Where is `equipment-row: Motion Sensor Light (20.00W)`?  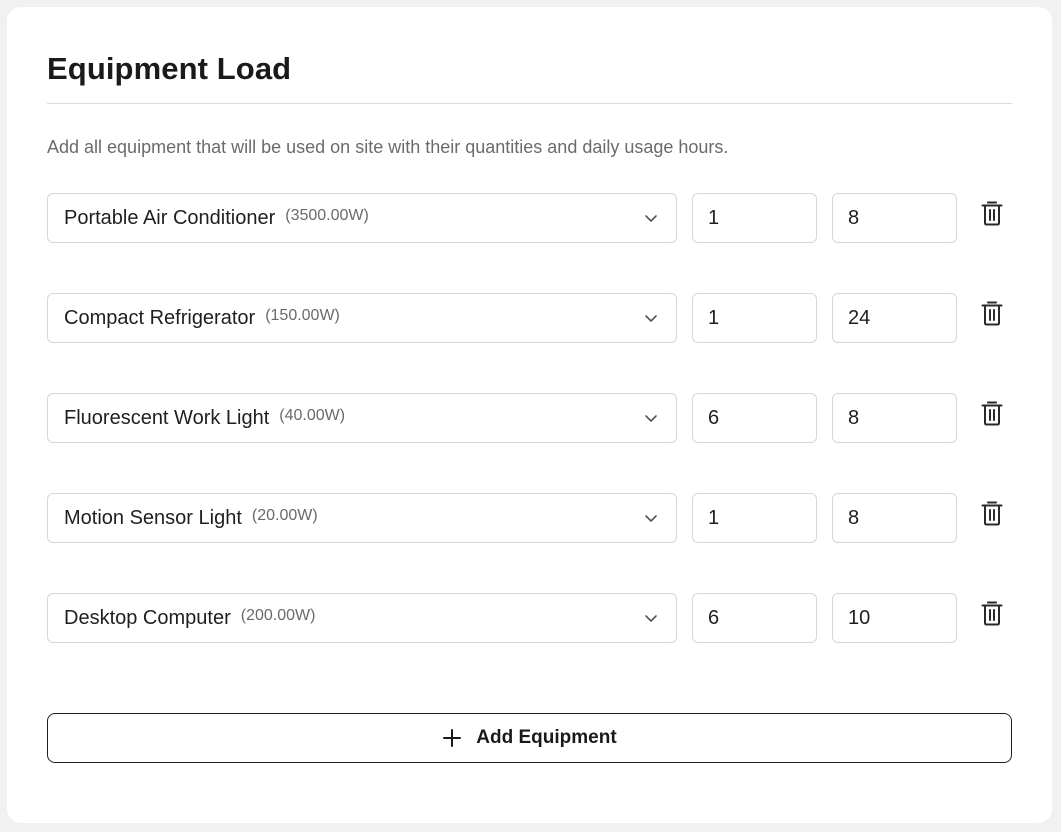 equipment-row: Motion Sensor Light (20.00W) is located at coordinates (529, 518).